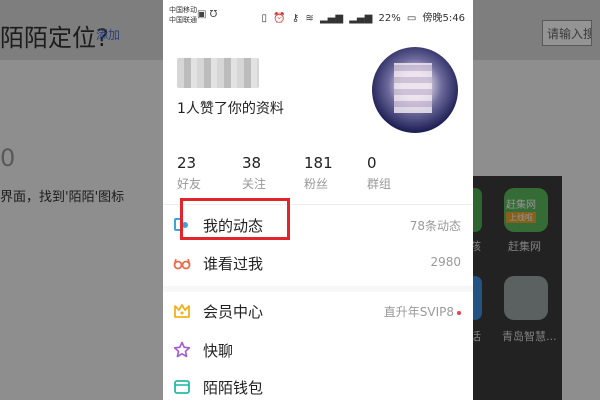 The width and height of the screenshot is (600, 400). What do you see at coordinates (453, 18) in the screenshot?
I see `clock: 5:46` at bounding box center [453, 18].